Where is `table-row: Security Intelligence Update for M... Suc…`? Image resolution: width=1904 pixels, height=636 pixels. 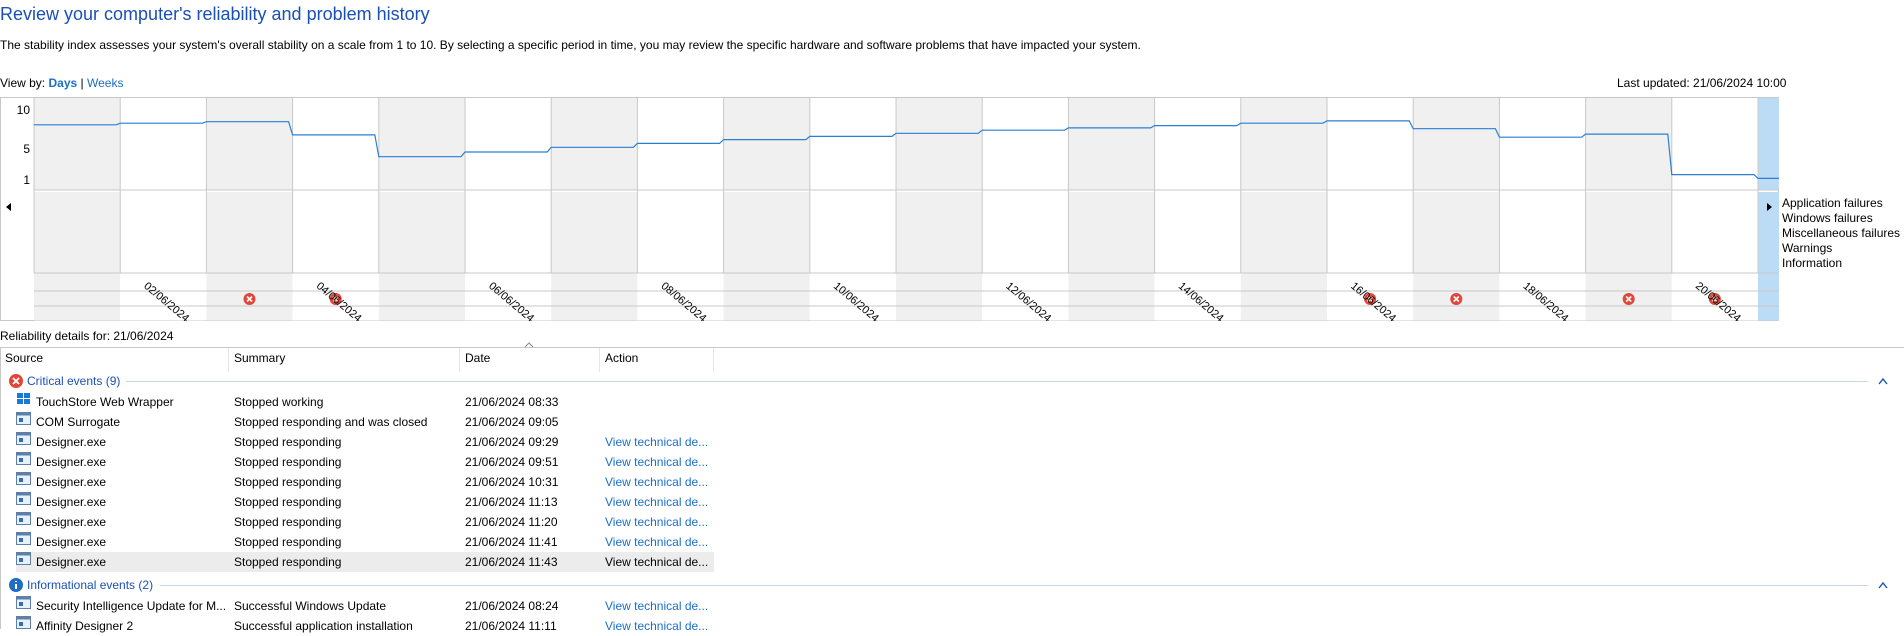
table-row: Security Intelligence Update for M... Suc… is located at coordinates (365, 606).